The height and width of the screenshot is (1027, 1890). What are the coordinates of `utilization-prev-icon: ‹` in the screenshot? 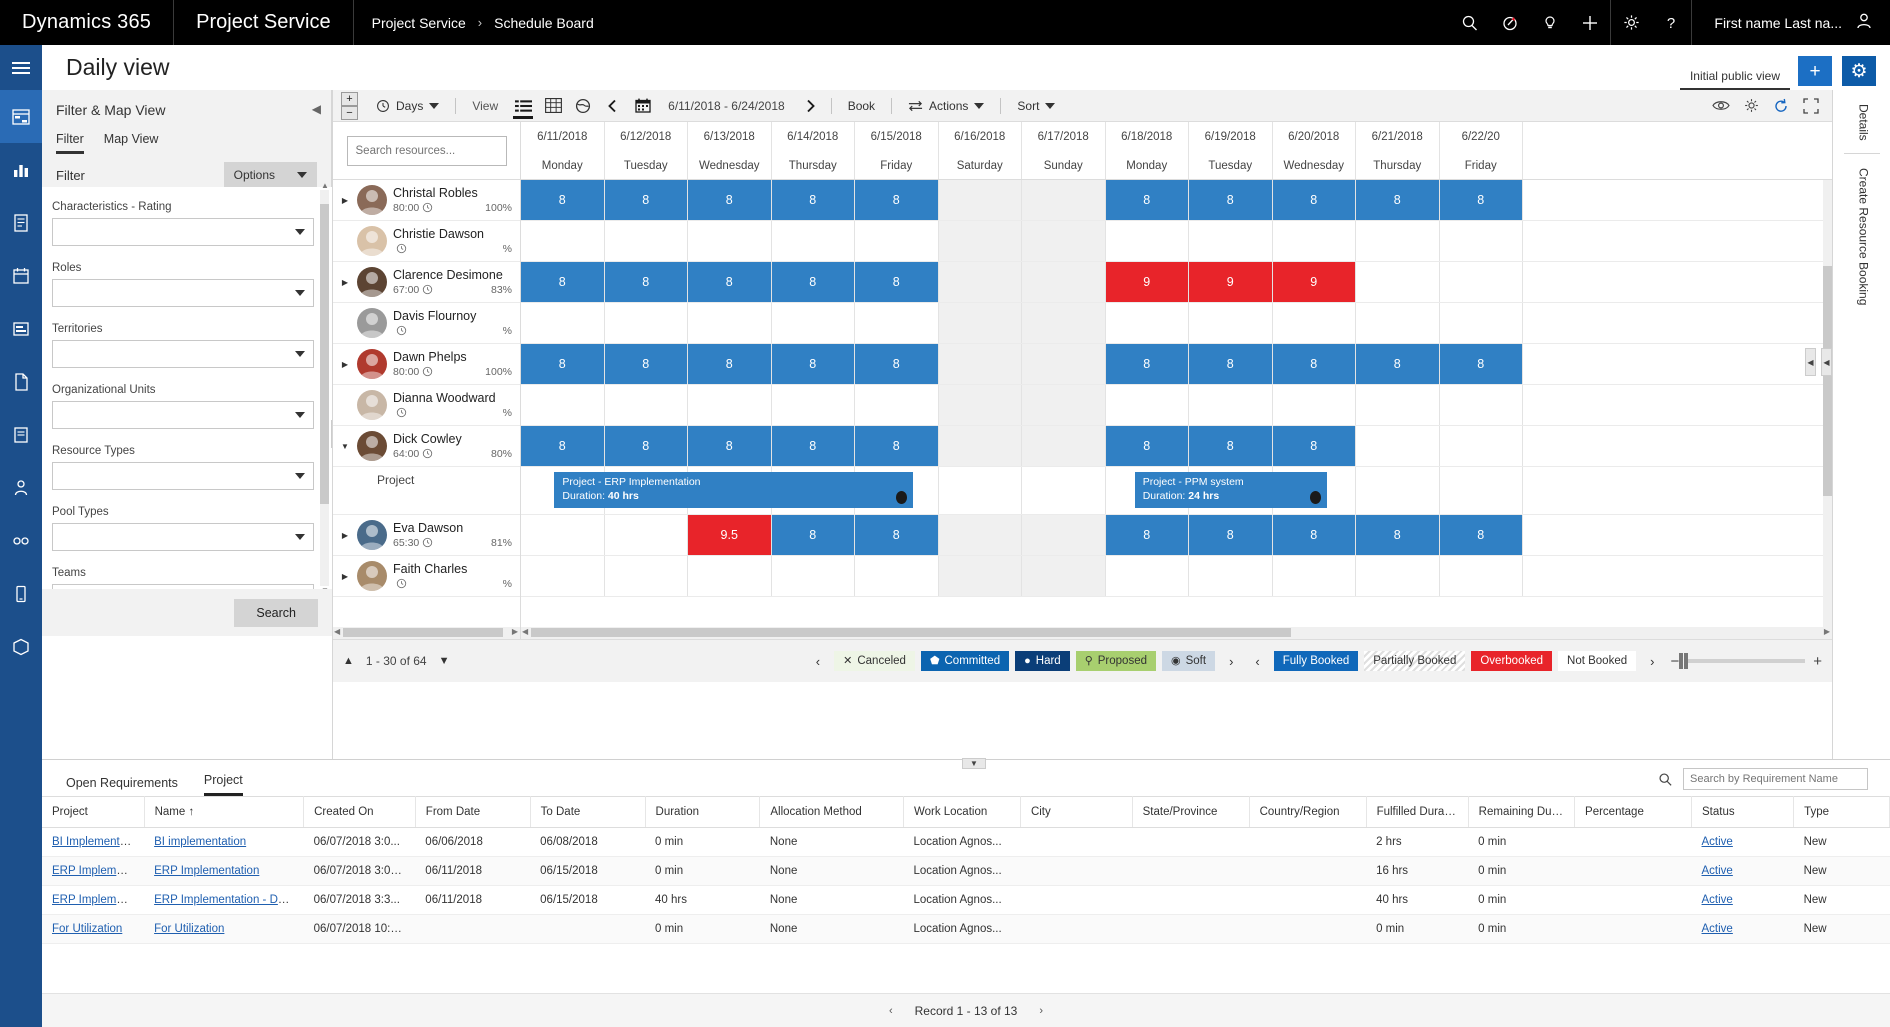 It's located at (1257, 661).